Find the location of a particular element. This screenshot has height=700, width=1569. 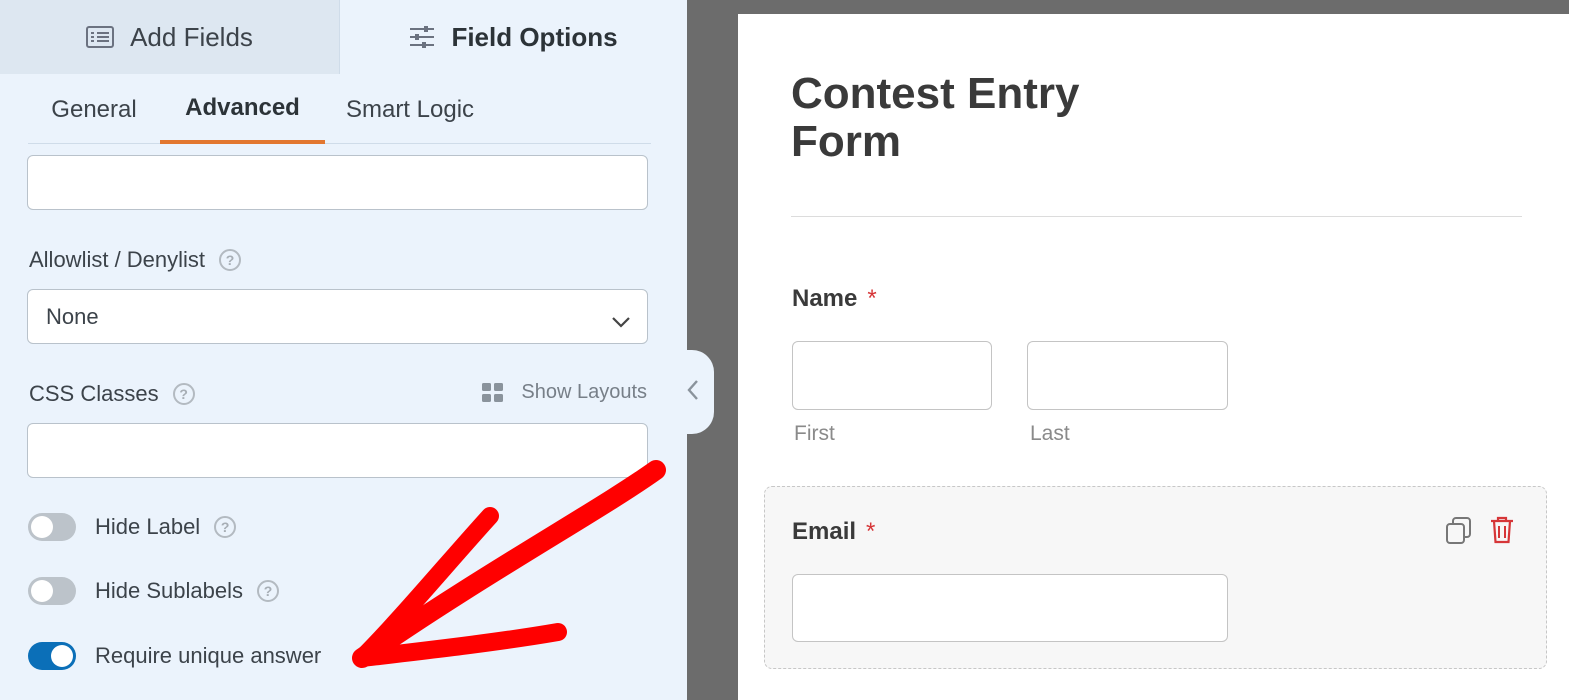

toggle-row-require-unique: Require unique answer is located at coordinates (174, 656).